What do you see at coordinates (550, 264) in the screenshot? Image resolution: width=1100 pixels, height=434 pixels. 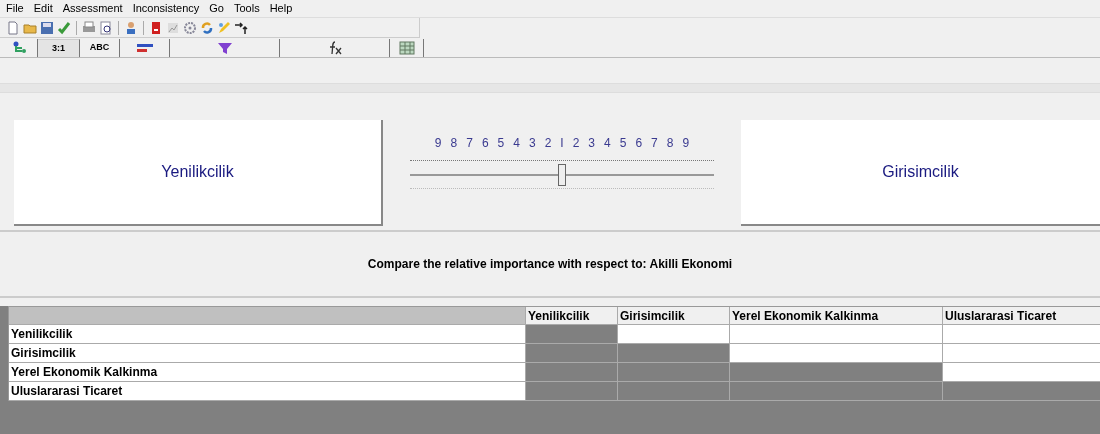 I see `comparison-caption: Compare the relative importance with respect to: Akilli Ekonomi` at bounding box center [550, 264].